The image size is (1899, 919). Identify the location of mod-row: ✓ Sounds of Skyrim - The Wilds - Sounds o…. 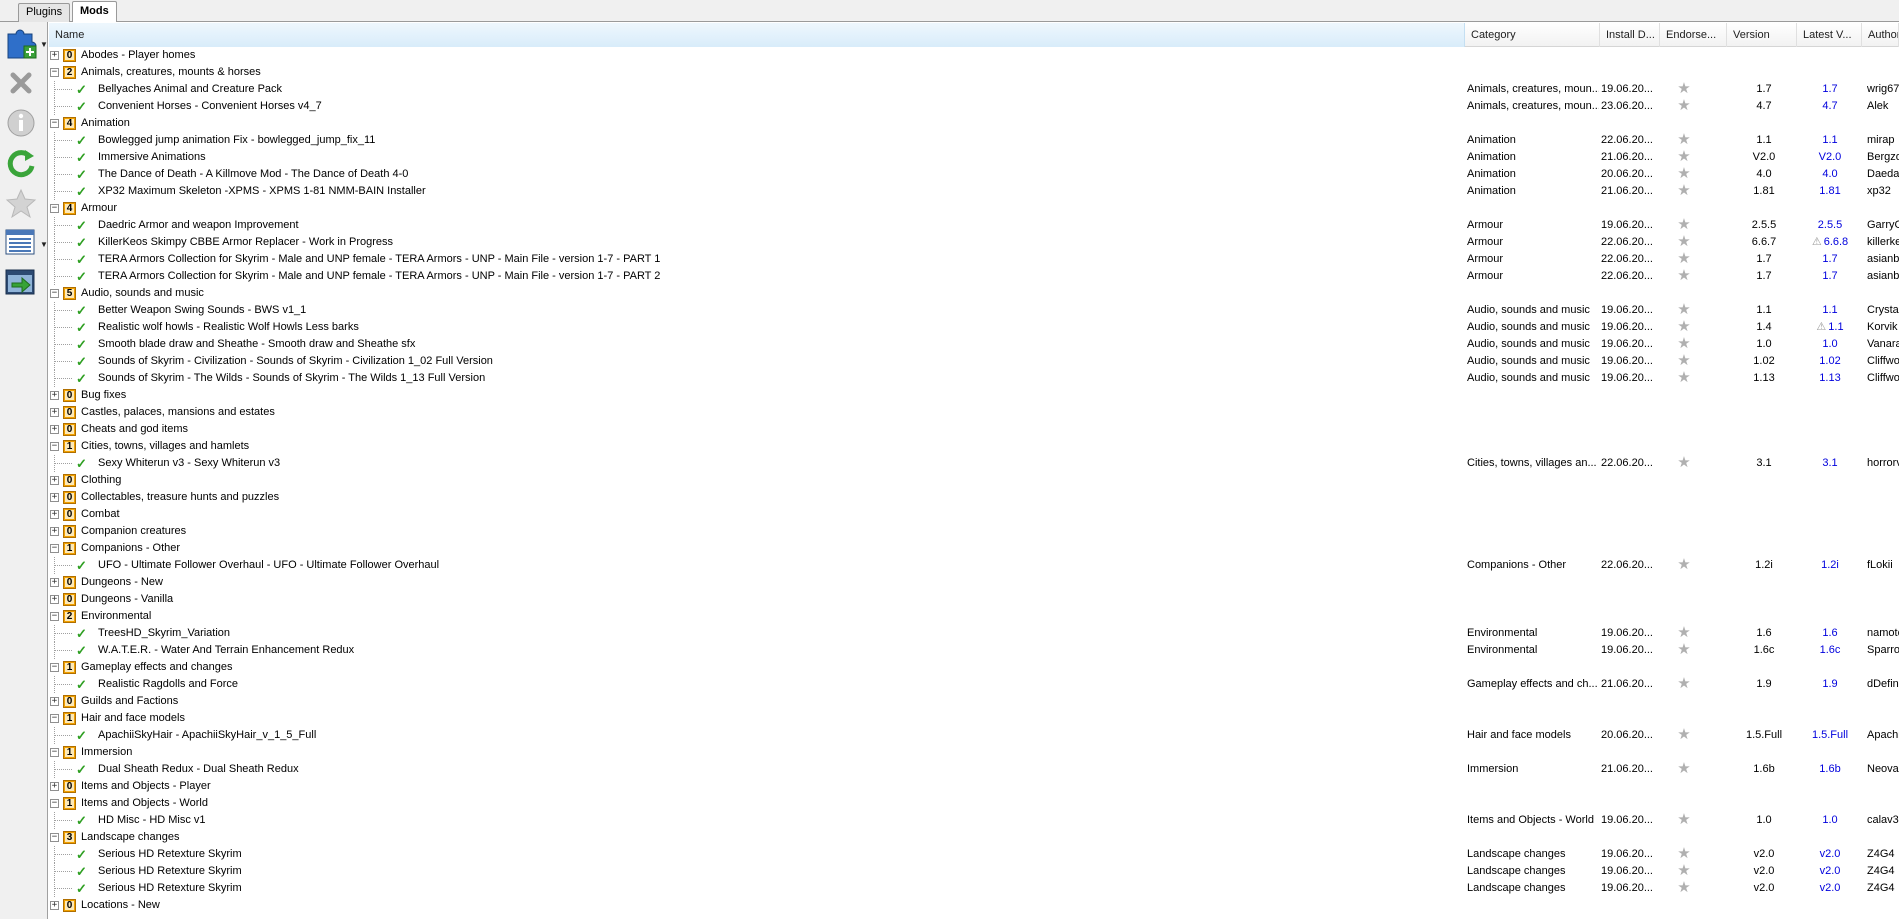
(974, 378).